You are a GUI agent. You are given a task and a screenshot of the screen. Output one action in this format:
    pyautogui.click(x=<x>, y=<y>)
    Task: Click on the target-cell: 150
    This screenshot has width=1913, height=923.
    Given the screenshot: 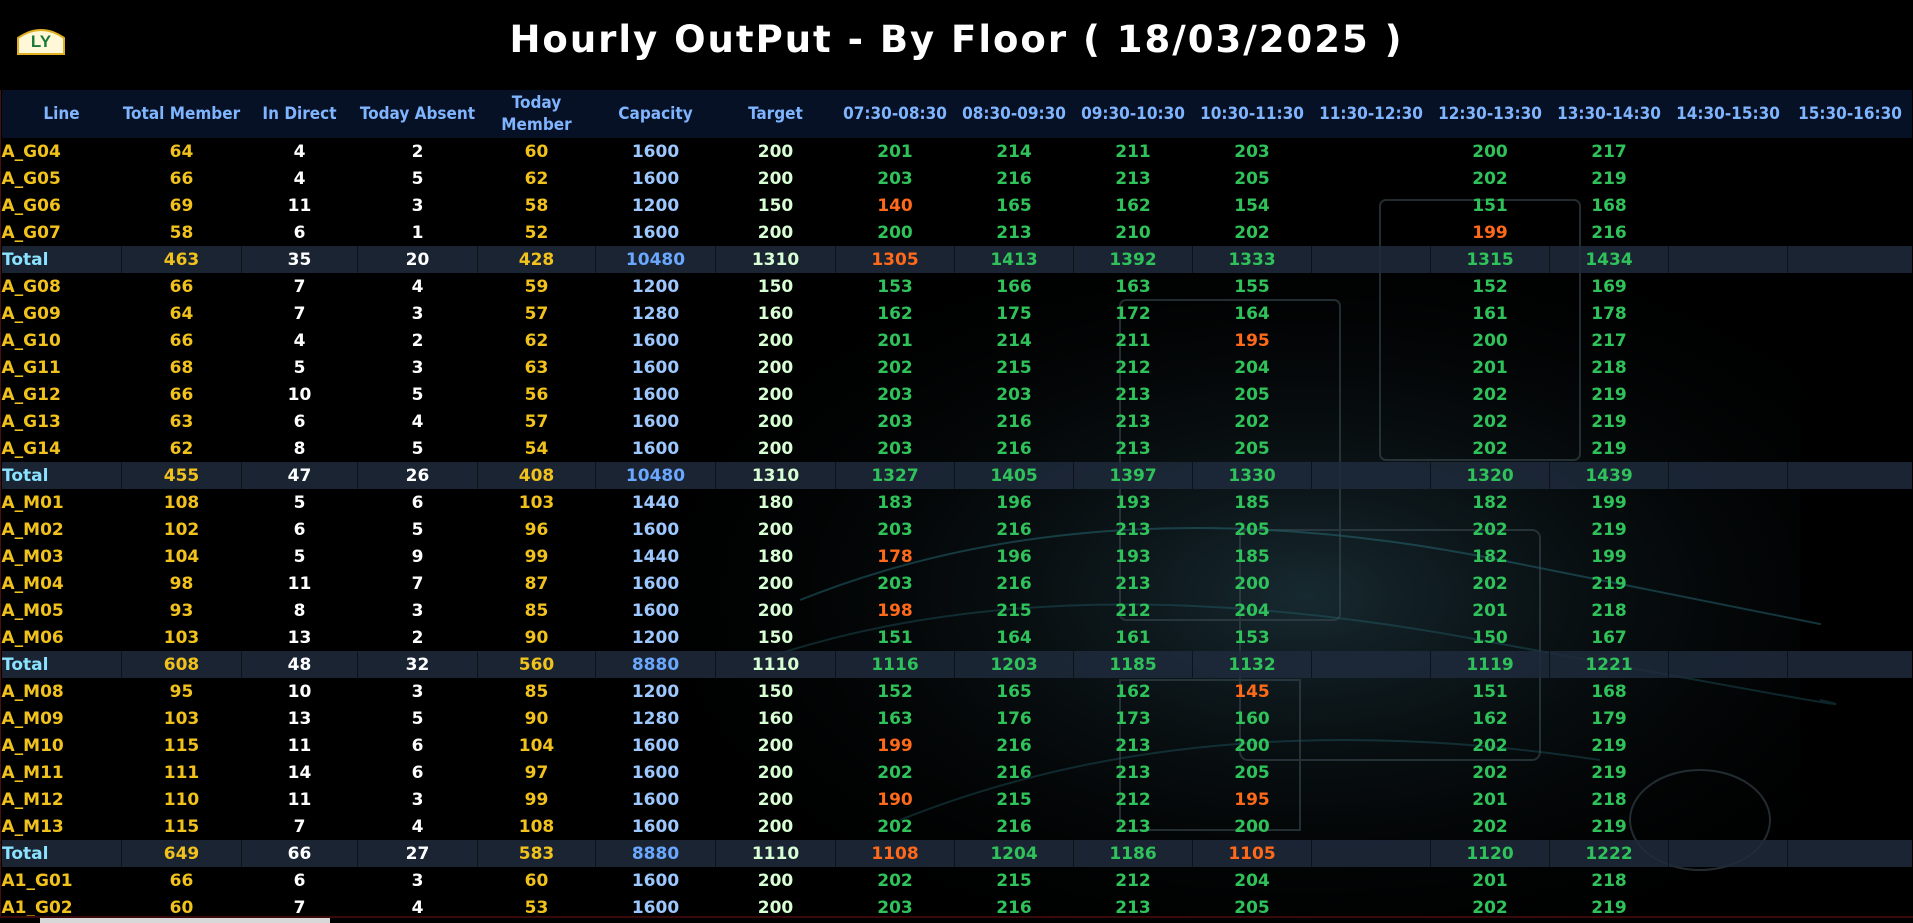 What is the action you would take?
    pyautogui.click(x=775, y=205)
    